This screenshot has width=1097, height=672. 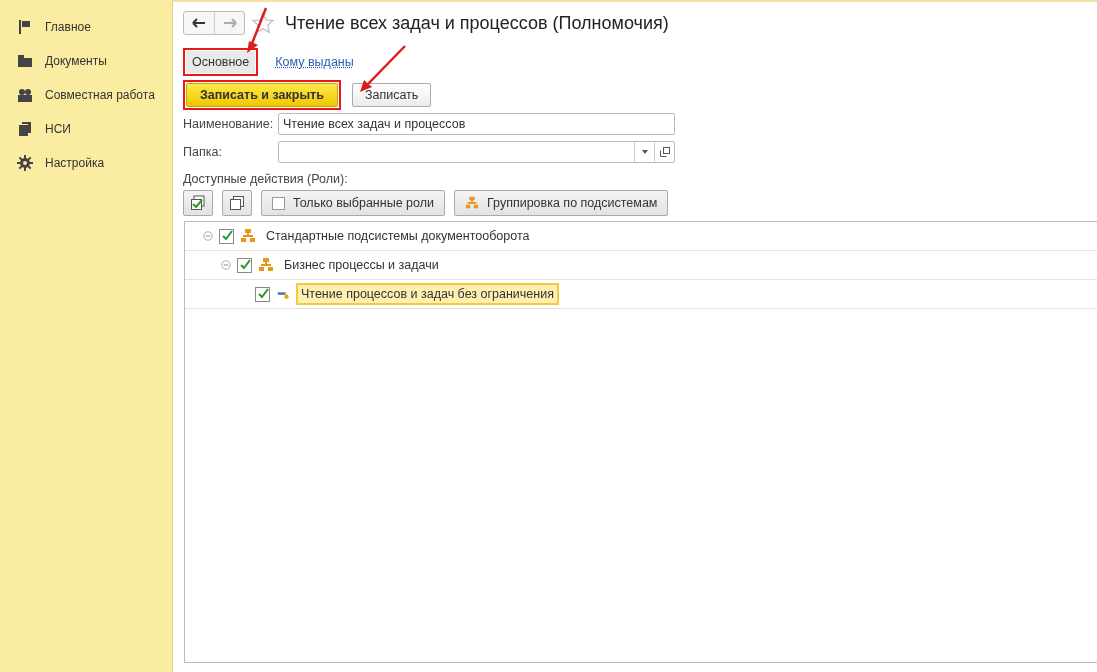 What do you see at coordinates (25, 27) in the screenshot?
I see `flag-icon` at bounding box center [25, 27].